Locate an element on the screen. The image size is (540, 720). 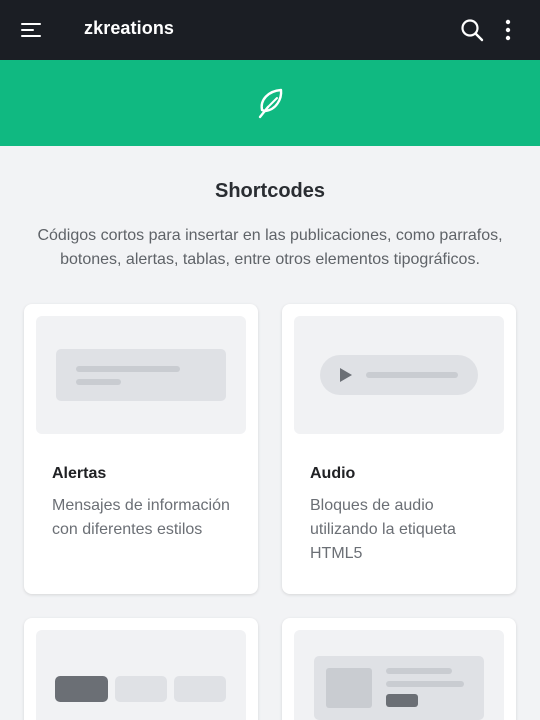
card-title: Audio is located at coordinates (333, 473).